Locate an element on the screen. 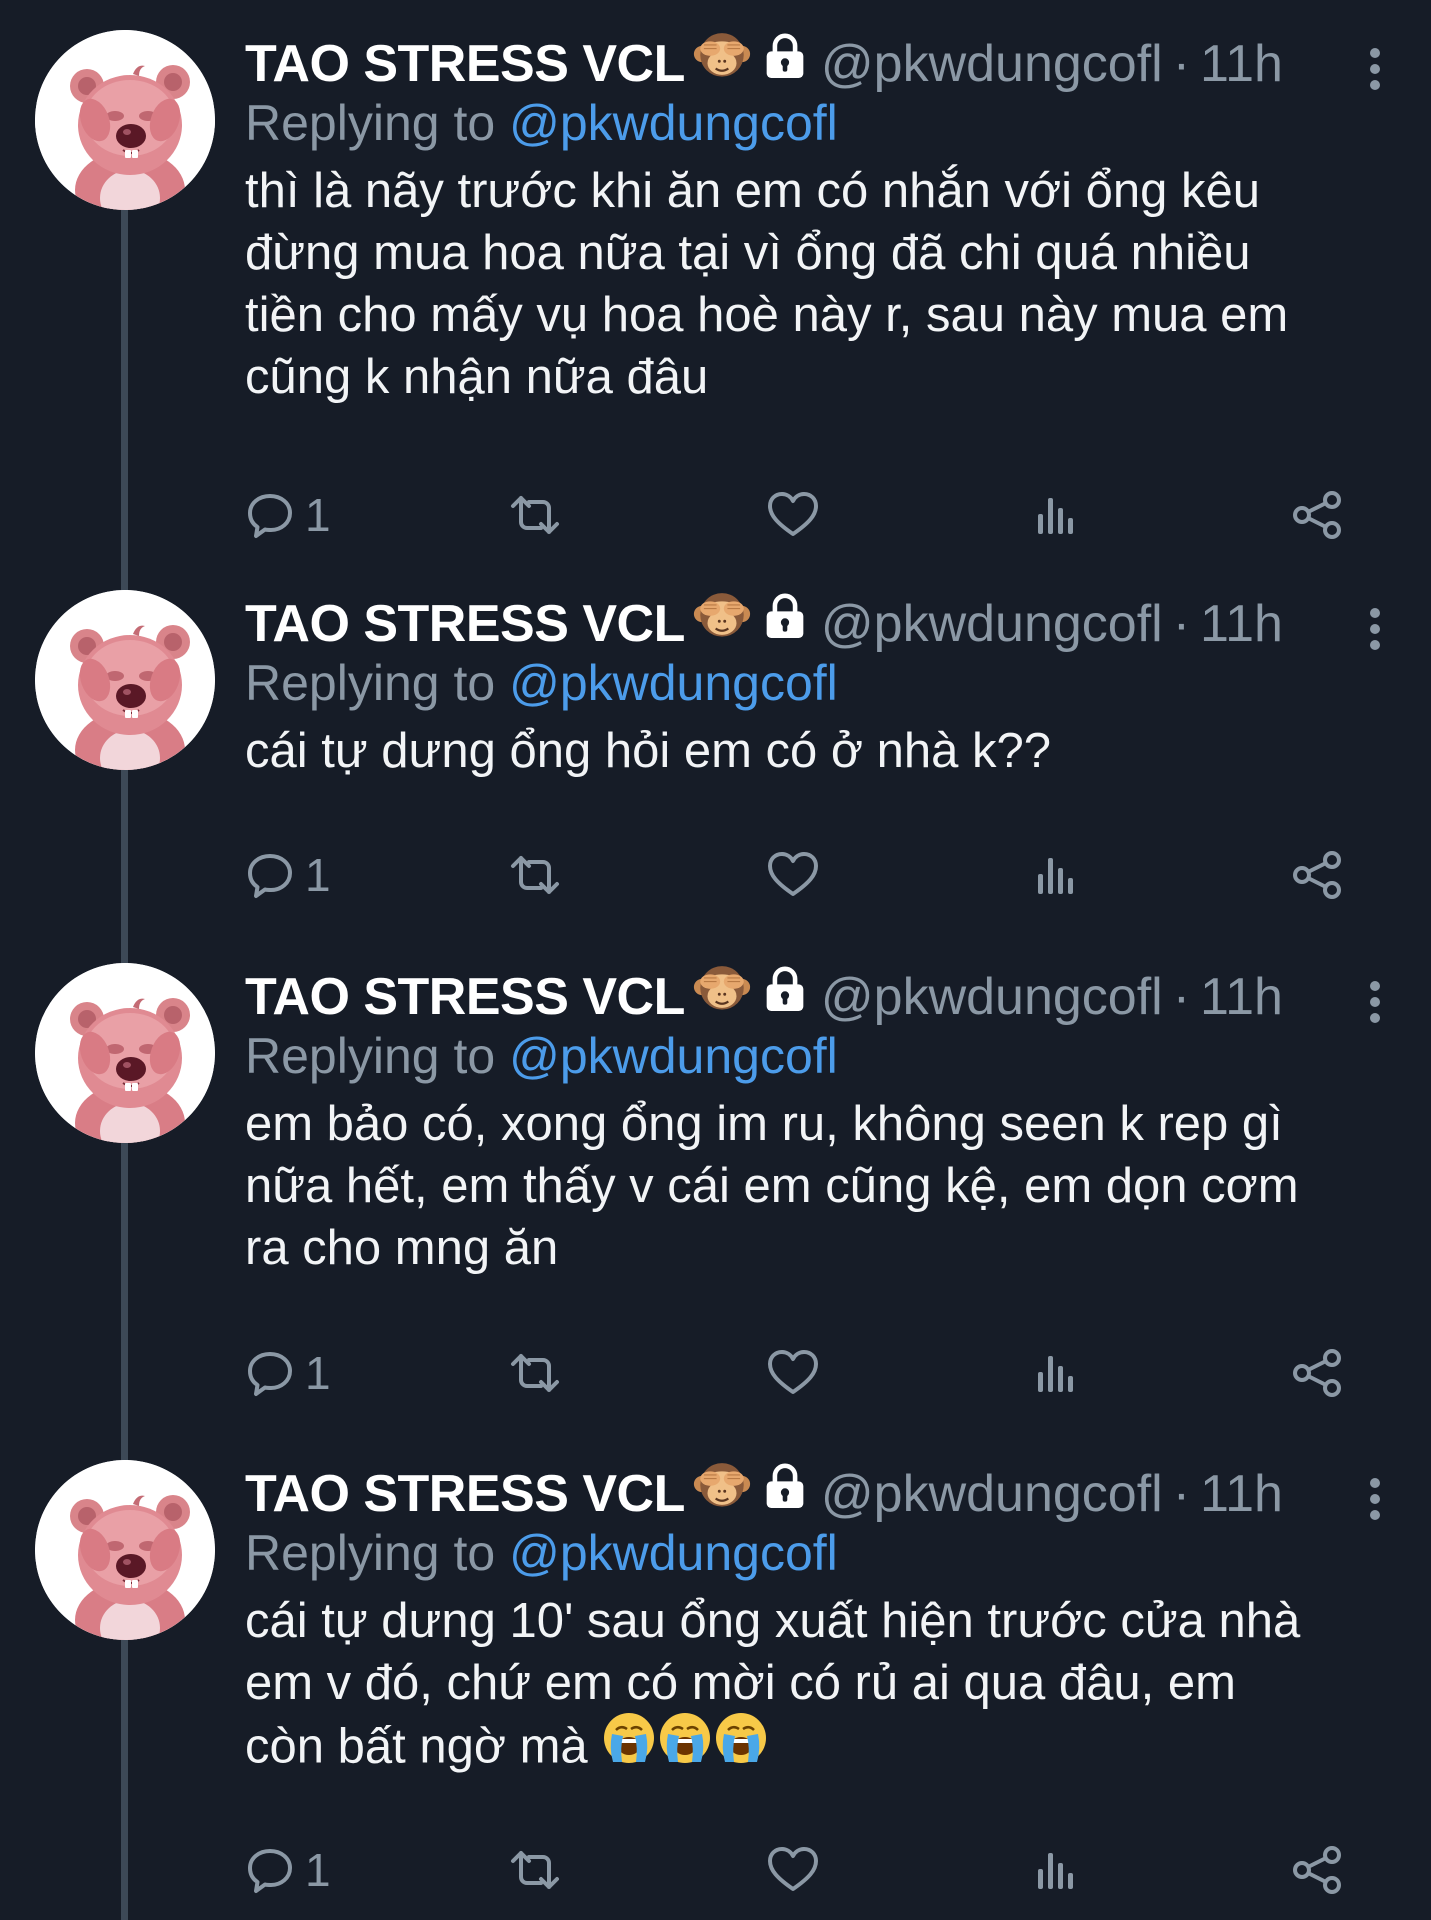 The width and height of the screenshot is (1431, 1920). tweet-text: cái tự dưng ổng hỏi em có ở nhà k?? is located at coordinates (648, 751).